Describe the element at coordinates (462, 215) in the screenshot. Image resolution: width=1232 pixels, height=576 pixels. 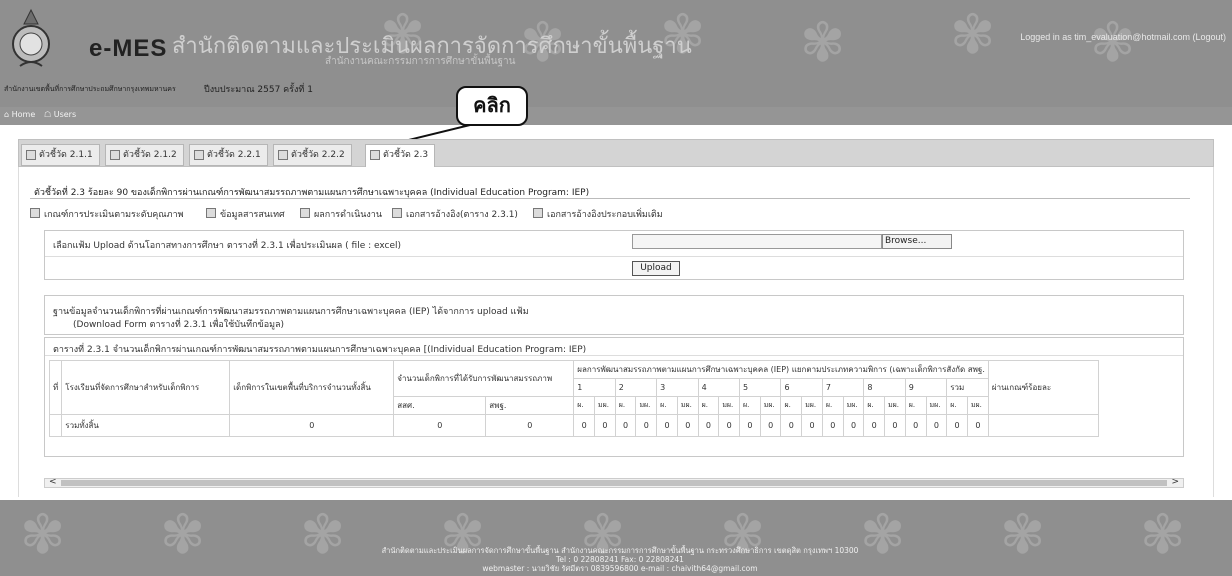
I see `subtab-label: เอกสารอ้างอิง(ตาราง 2.3.1)` at that location.